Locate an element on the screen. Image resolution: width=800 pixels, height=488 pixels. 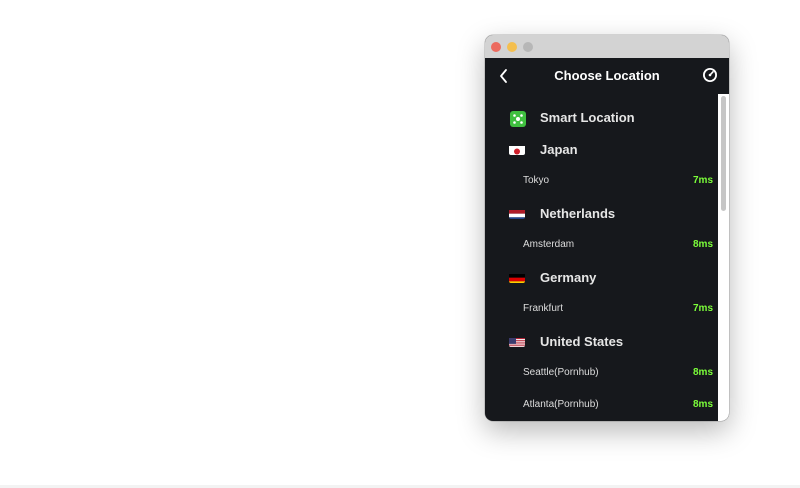
header: Choose Location is located at coordinates (607, 76).